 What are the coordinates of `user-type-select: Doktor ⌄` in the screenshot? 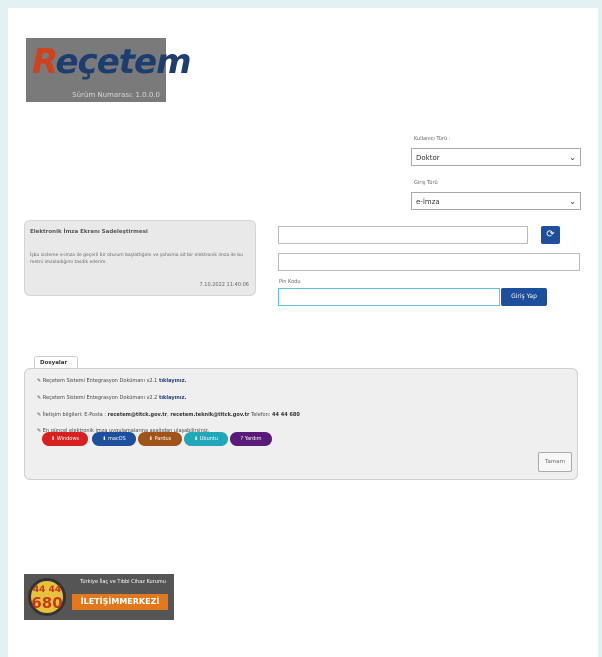 It's located at (496, 157).